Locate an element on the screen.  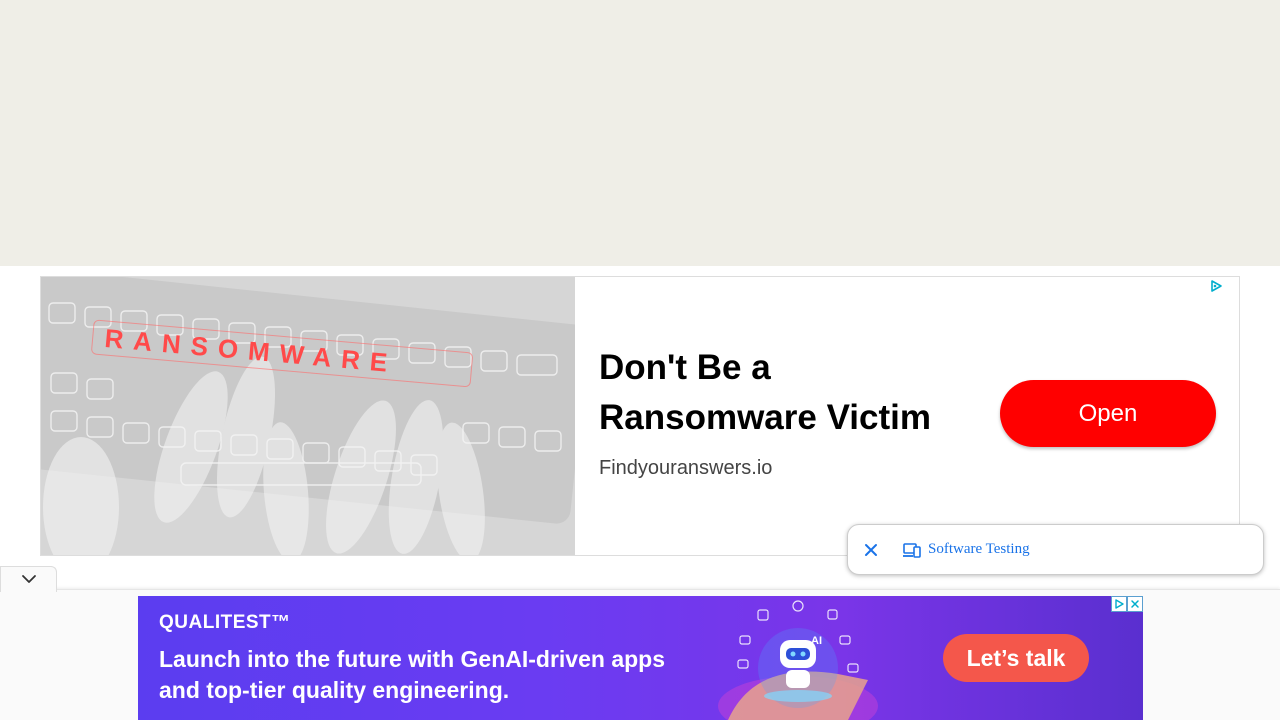
chevron-down-icon is located at coordinates (29, 580).